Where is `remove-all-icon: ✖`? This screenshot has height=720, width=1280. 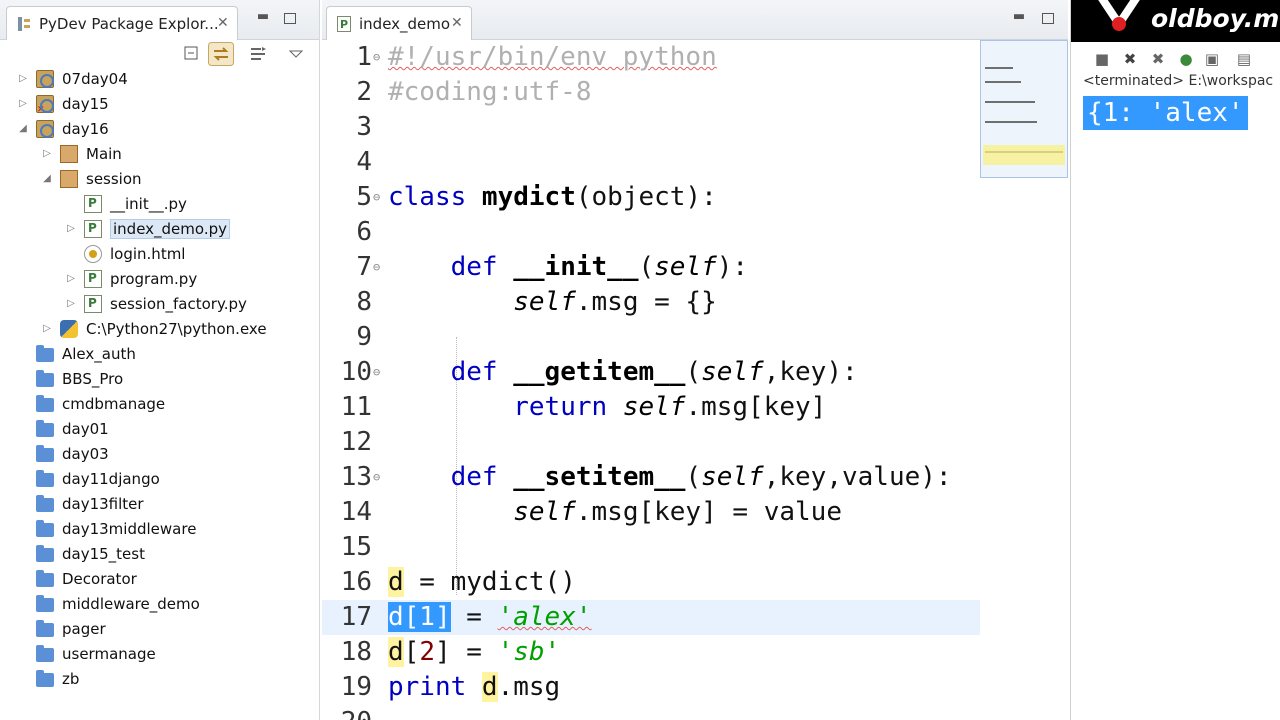 remove-all-icon: ✖ is located at coordinates (1158, 59).